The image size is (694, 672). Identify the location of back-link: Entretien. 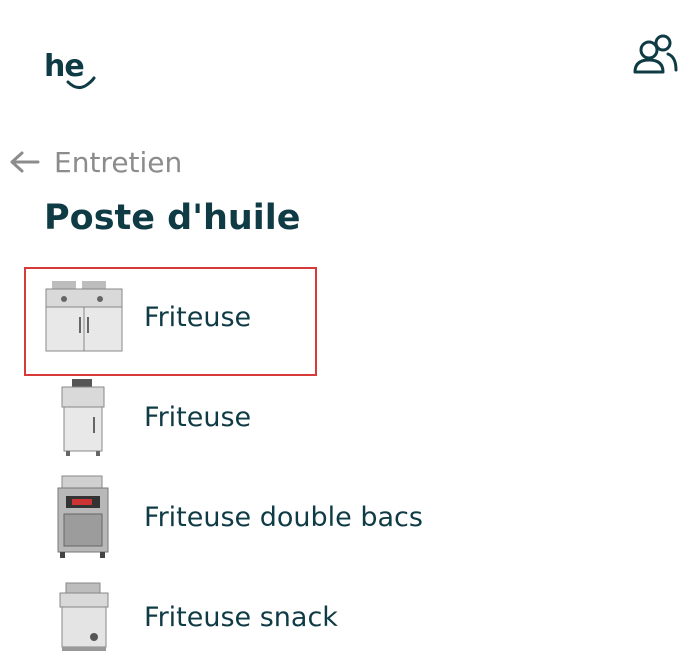
(95, 162).